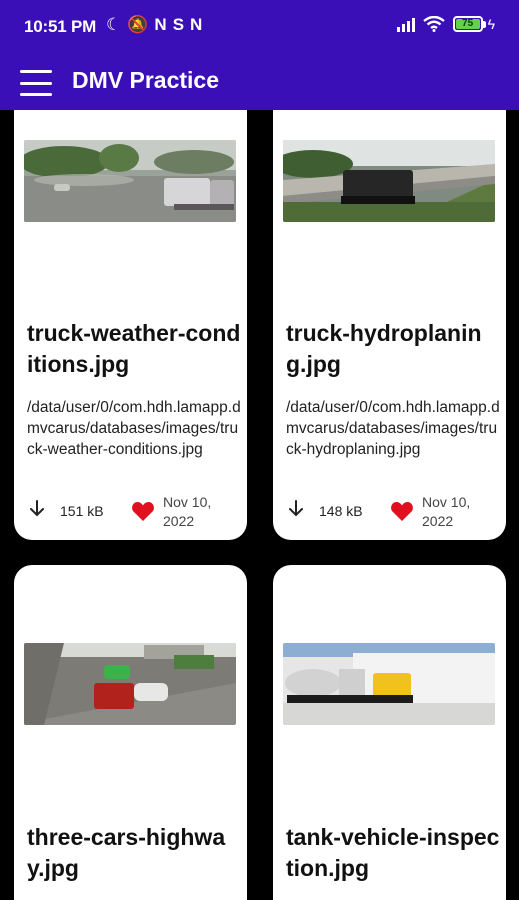 The height and width of the screenshot is (900, 519). What do you see at coordinates (433, 24) in the screenshot?
I see `wifi-icon` at bounding box center [433, 24].